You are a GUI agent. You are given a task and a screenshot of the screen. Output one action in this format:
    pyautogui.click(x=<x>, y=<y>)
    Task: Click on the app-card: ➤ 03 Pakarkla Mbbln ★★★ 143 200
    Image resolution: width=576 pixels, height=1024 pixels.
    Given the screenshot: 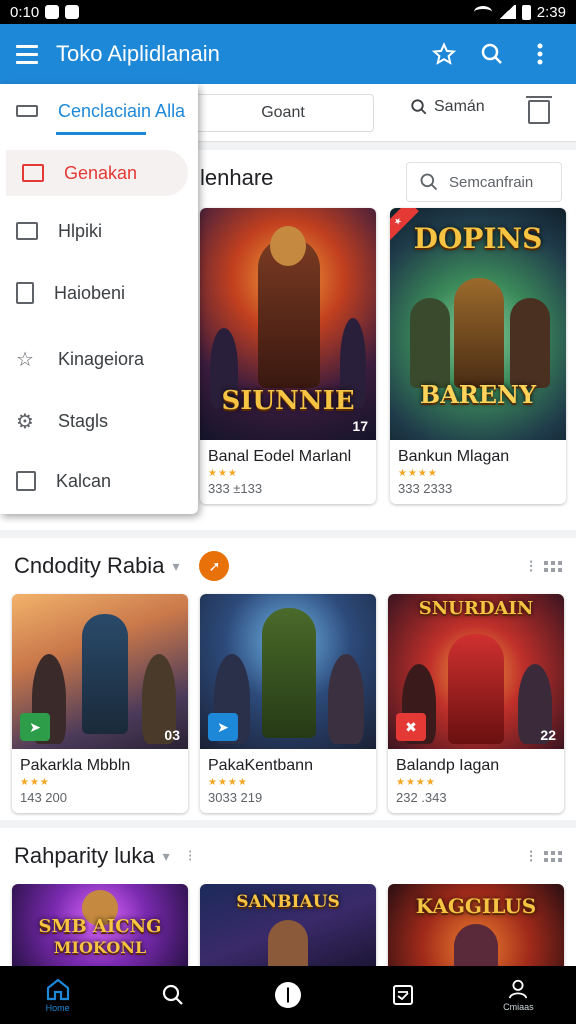 What is the action you would take?
    pyautogui.click(x=100, y=703)
    